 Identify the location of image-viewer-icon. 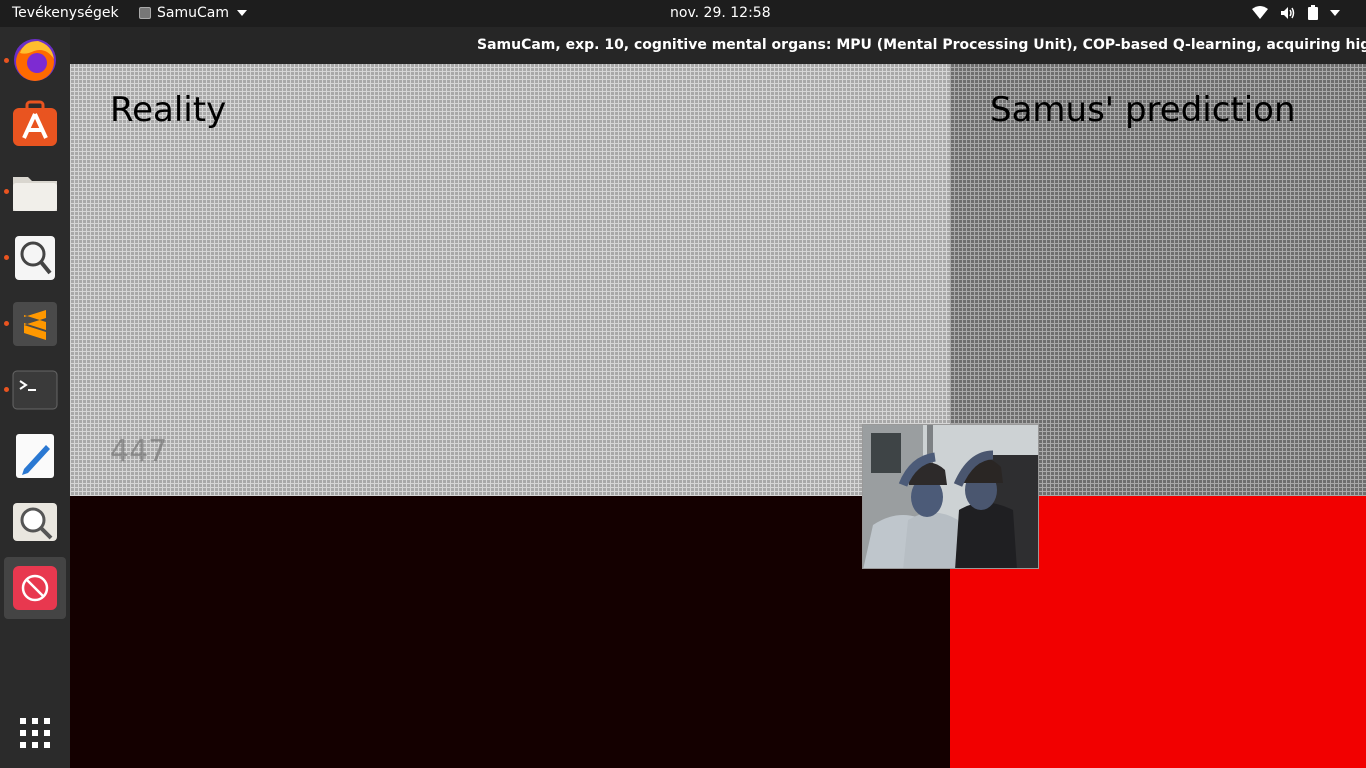
(35, 258).